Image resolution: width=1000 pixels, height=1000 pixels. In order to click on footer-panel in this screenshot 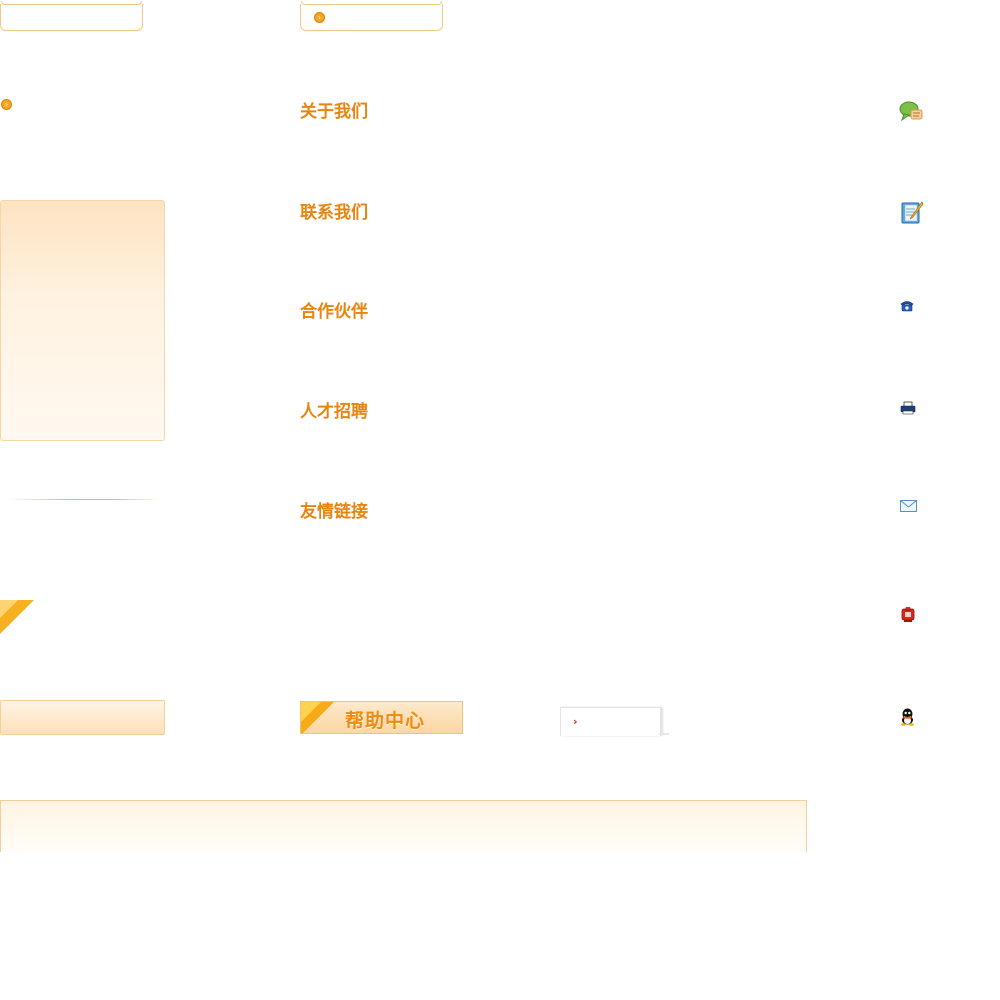, I will do `click(403, 826)`.